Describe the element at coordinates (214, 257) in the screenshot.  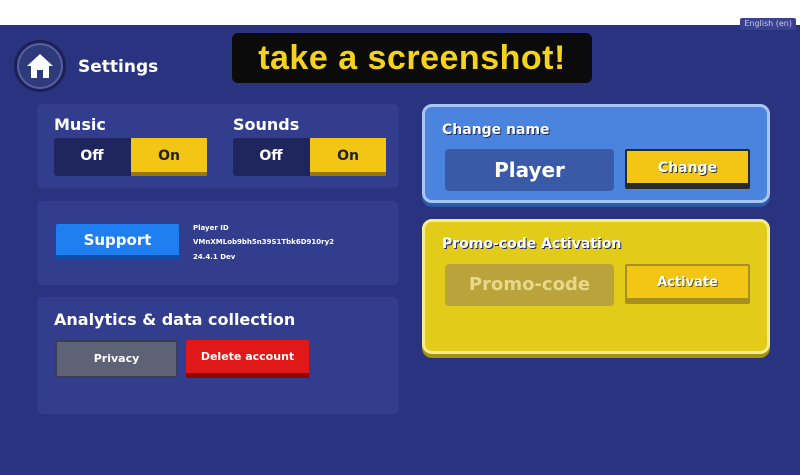
I see `version-text: 24.4.1 Dev` at that location.